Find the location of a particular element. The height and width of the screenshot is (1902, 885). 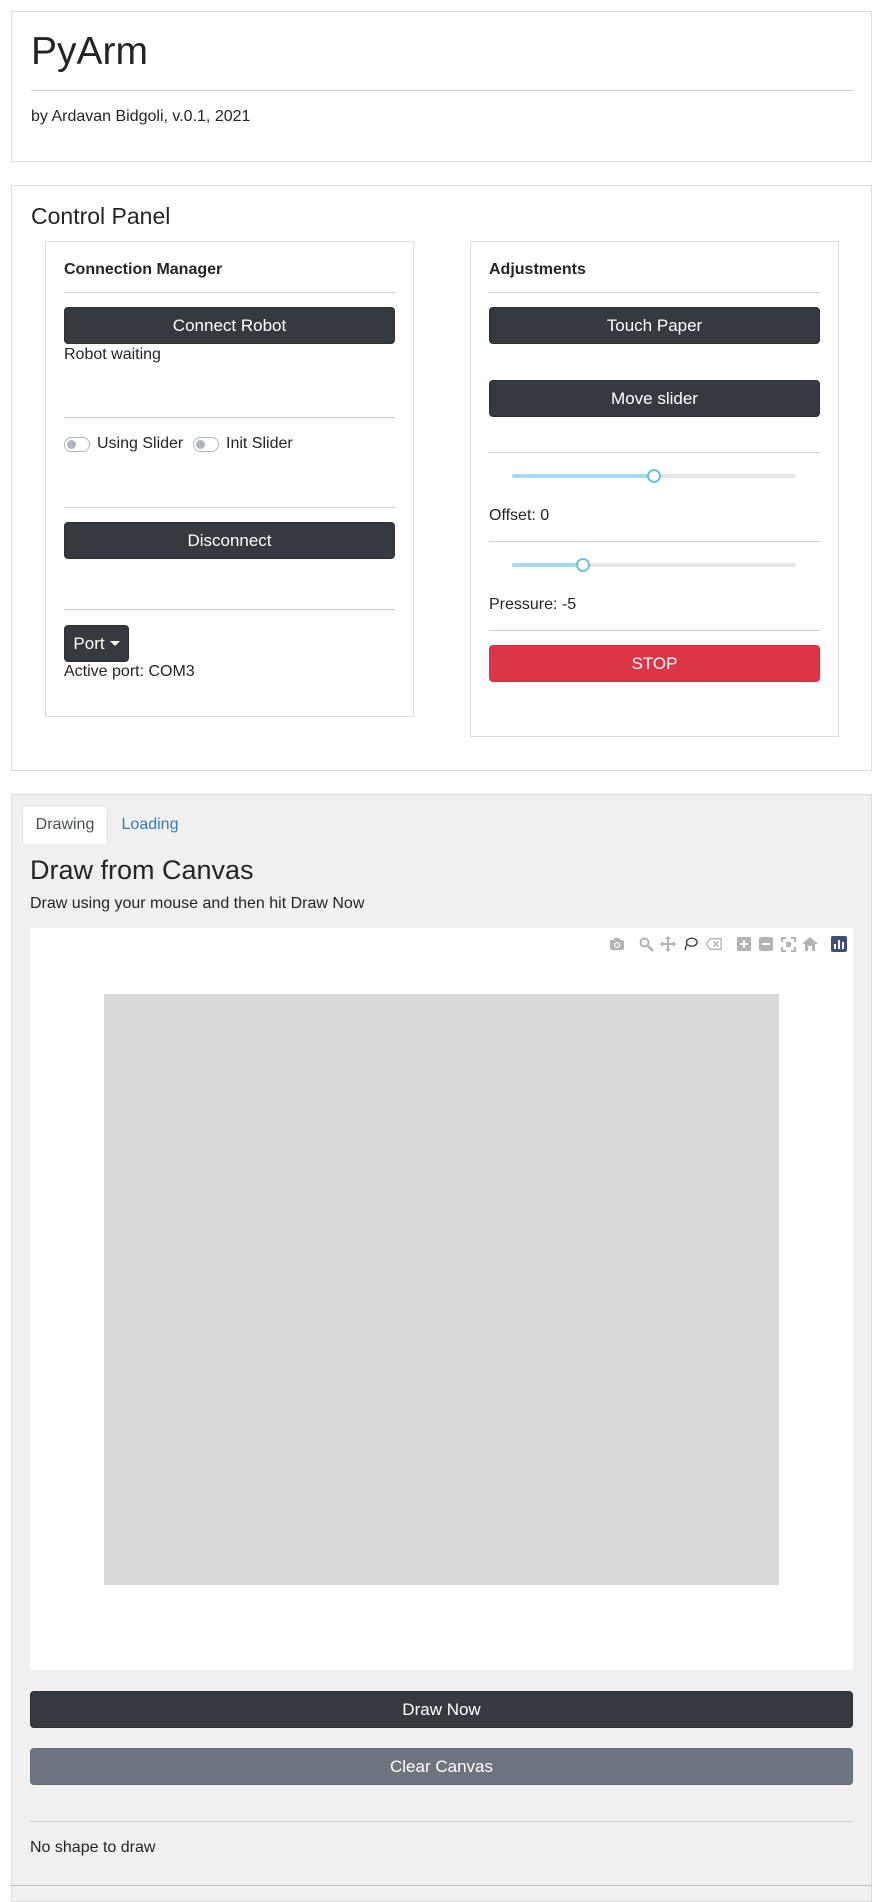

control-panel-title: Control Panel is located at coordinates (101, 216).